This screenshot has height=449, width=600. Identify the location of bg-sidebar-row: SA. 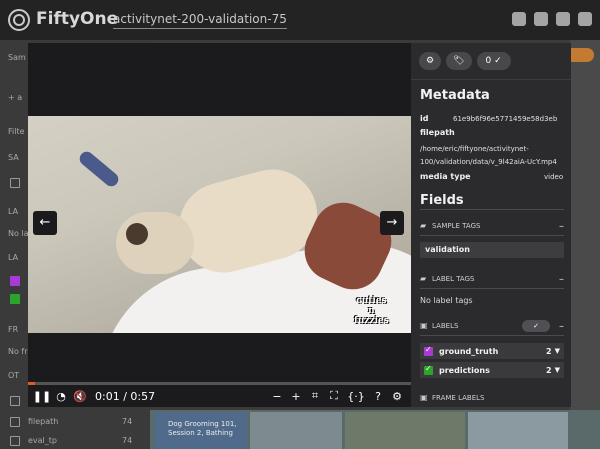
(13, 157).